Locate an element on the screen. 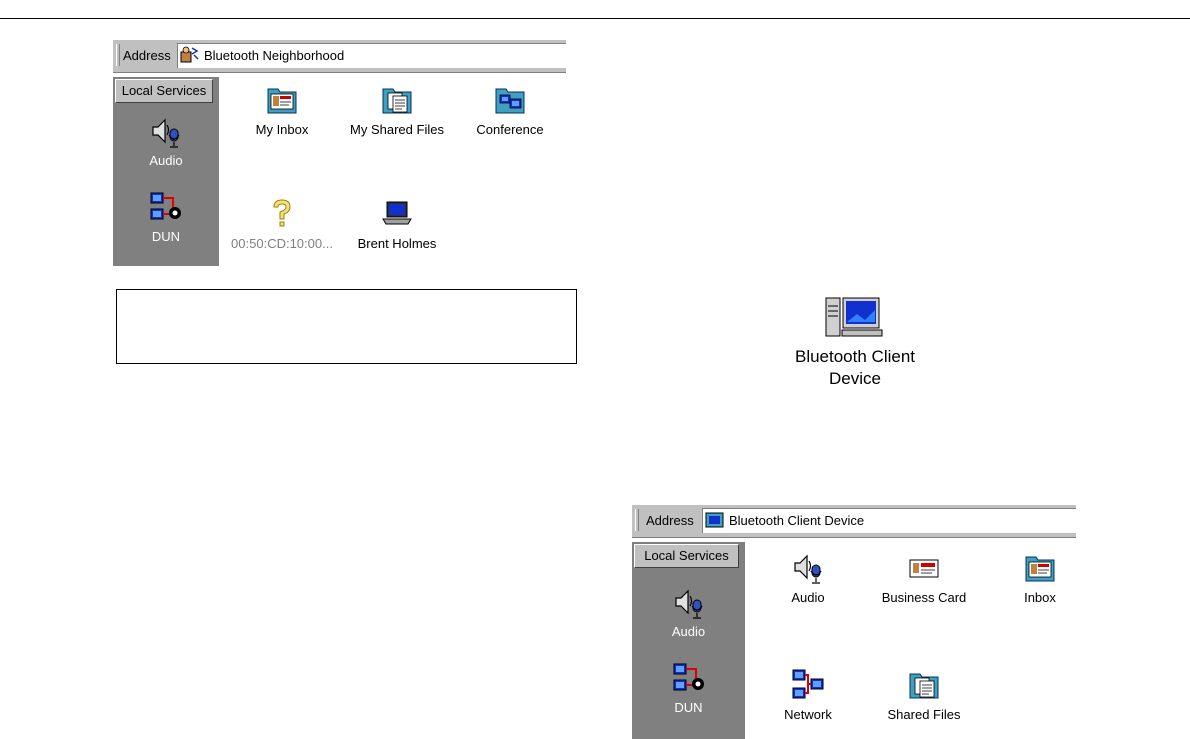 Image resolution: width=1190 pixels, height=739 pixels. item-label: Audio is located at coordinates (808, 597).